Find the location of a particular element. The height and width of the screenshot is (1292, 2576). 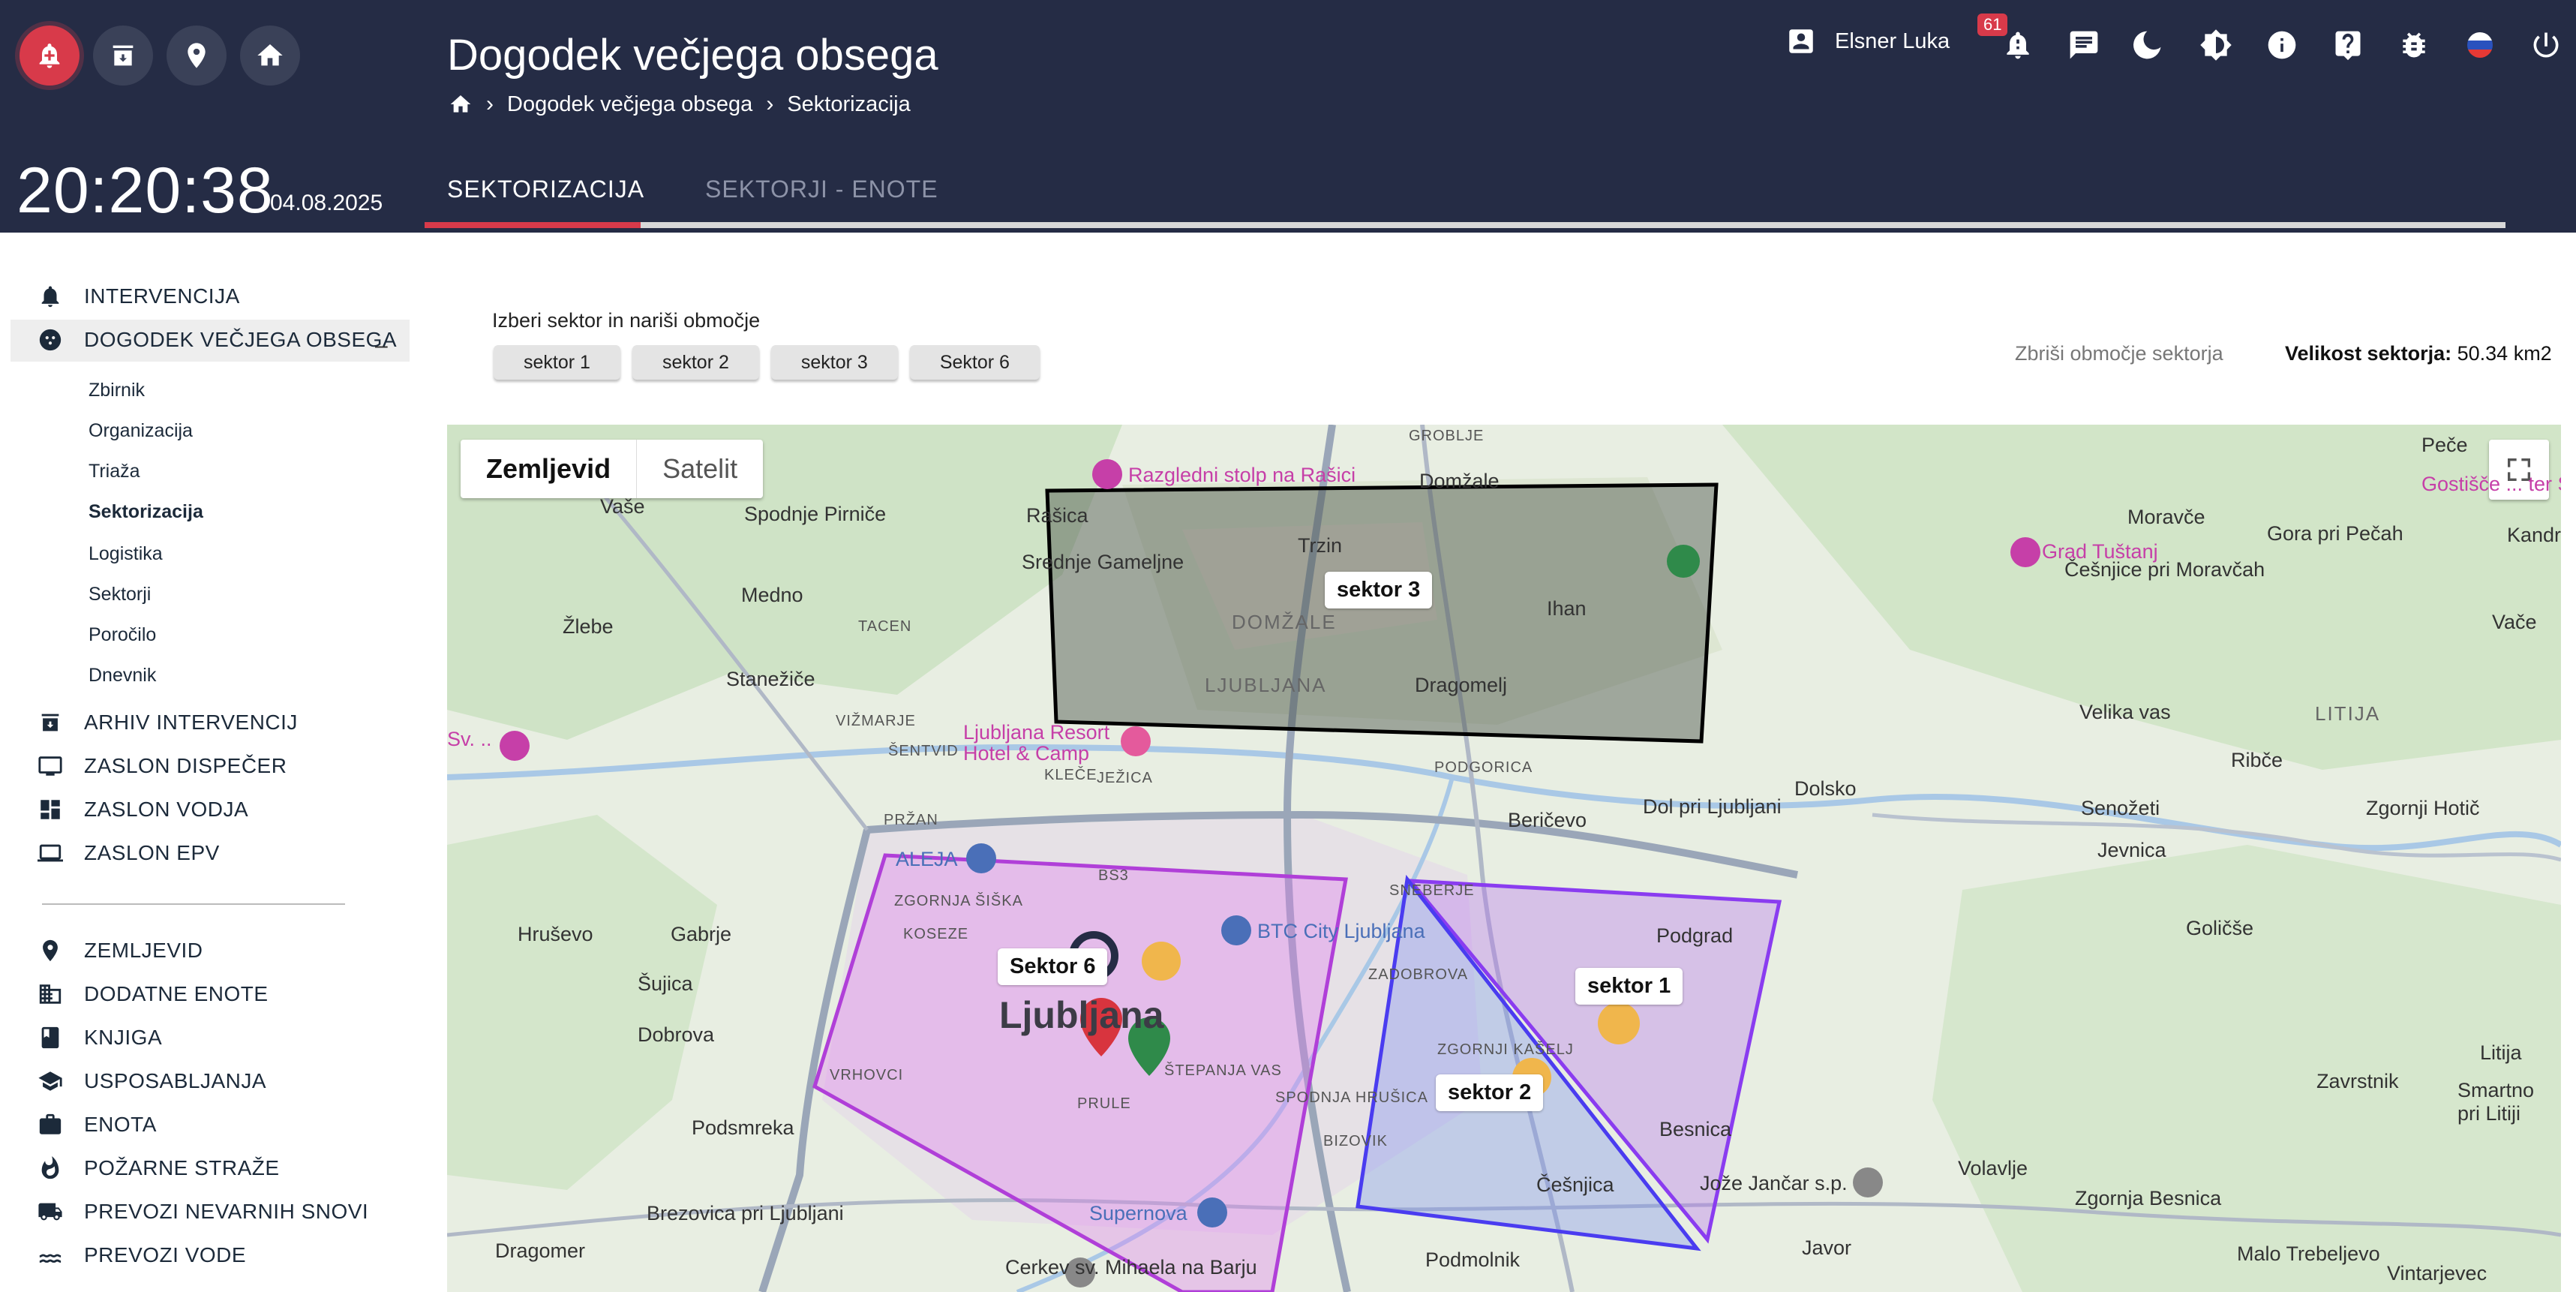

sidebar-subitem-triaza: Triaža is located at coordinates (114, 472).